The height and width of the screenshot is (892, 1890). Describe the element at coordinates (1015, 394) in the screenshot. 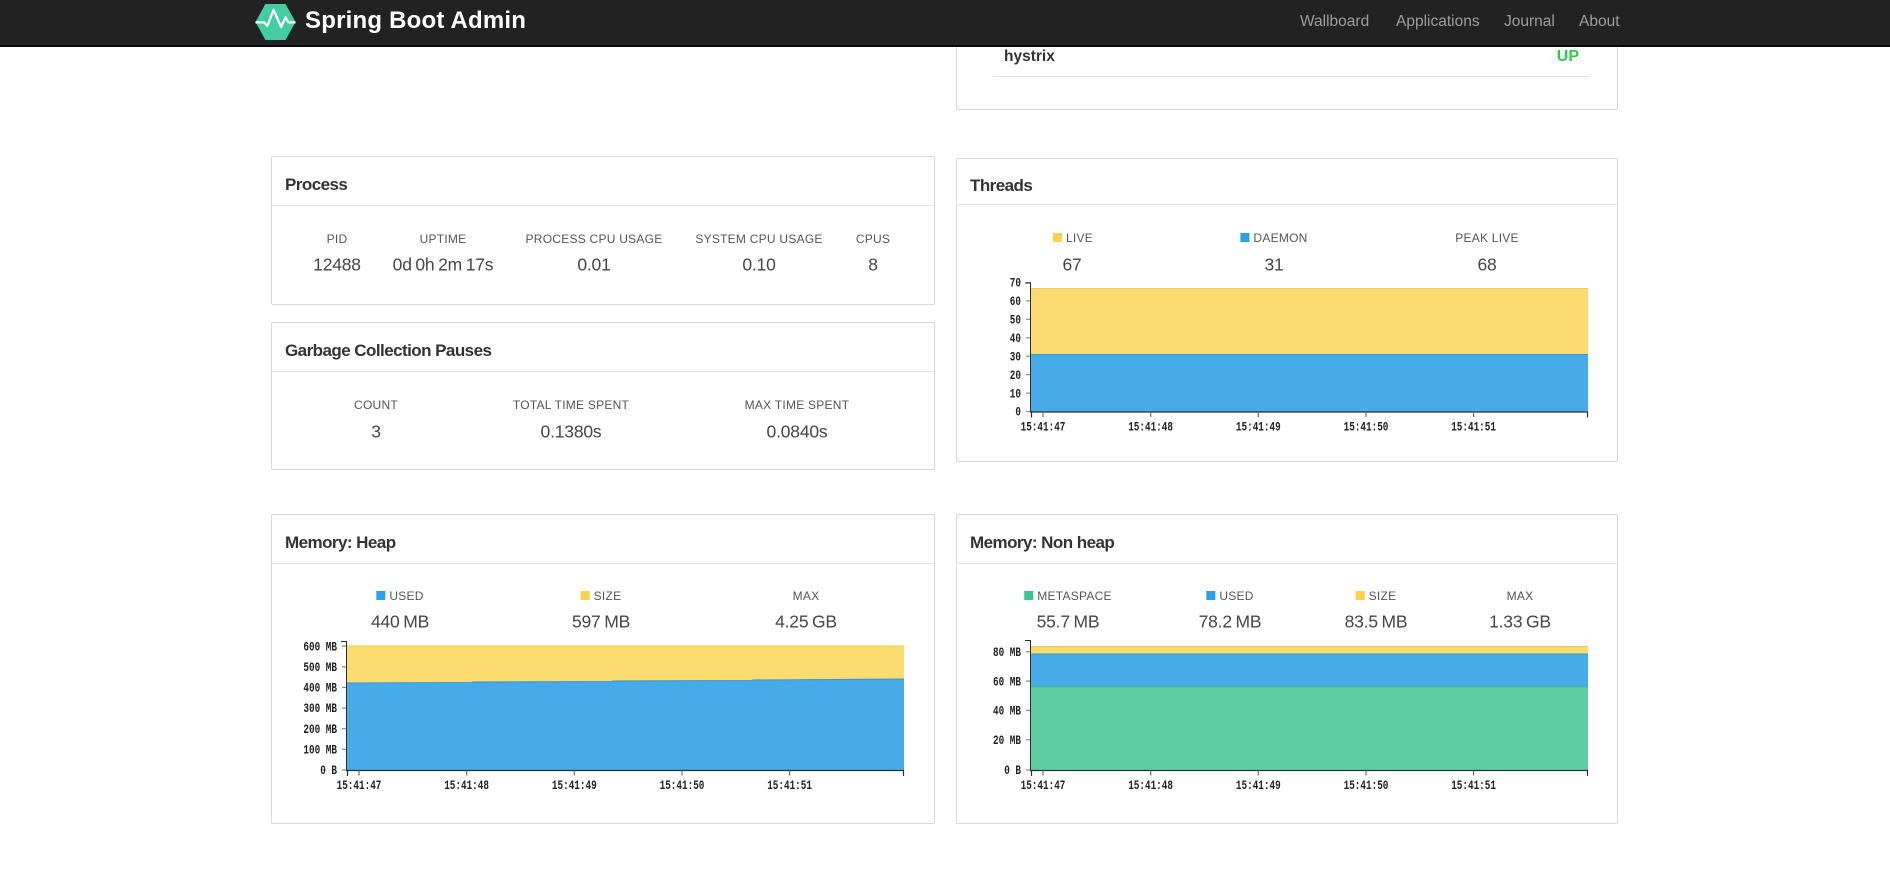

I see `svg-text: 10` at that location.